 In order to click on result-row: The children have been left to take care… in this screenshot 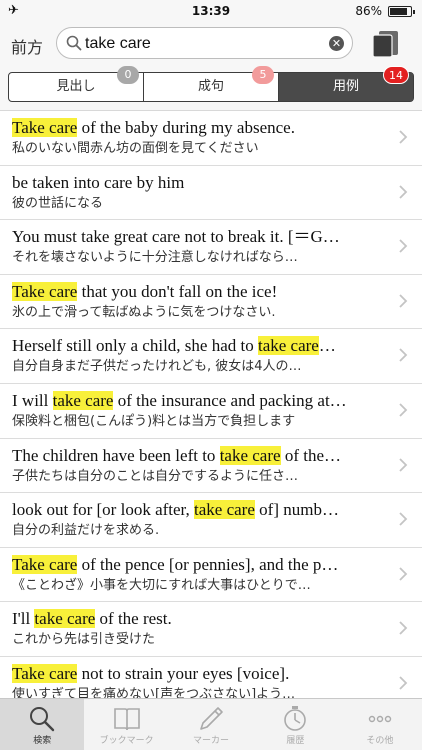, I will do `click(211, 466)`.